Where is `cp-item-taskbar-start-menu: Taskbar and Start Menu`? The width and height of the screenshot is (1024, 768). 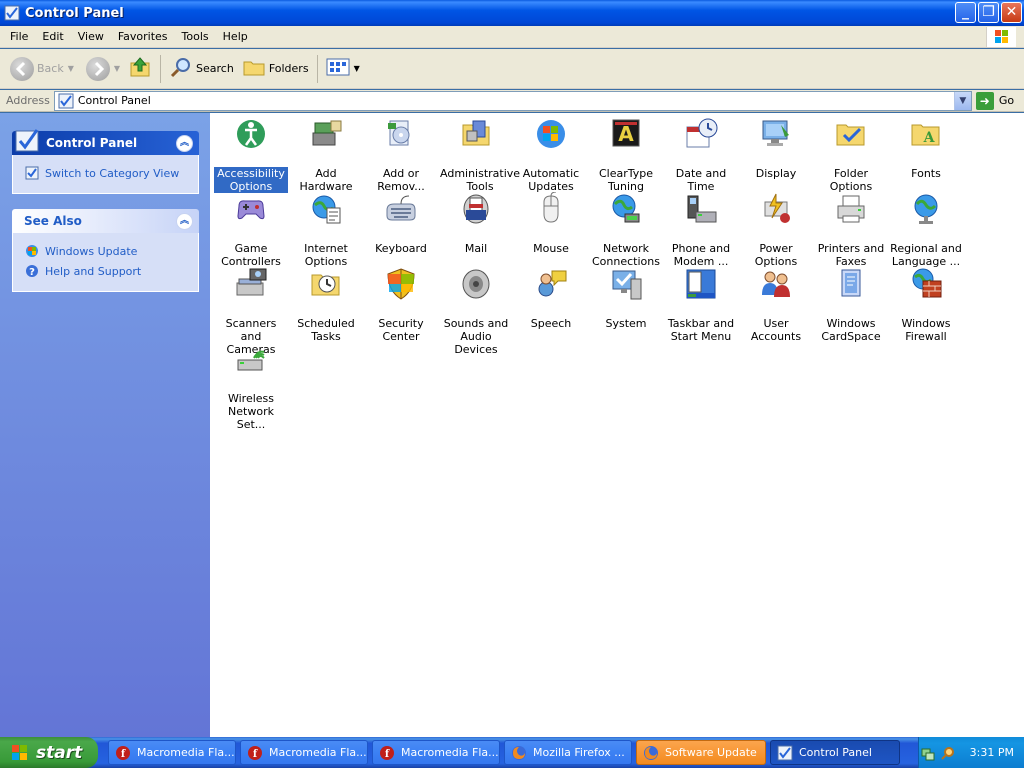 cp-item-taskbar-start-menu: Taskbar and Start Menu is located at coordinates (701, 304).